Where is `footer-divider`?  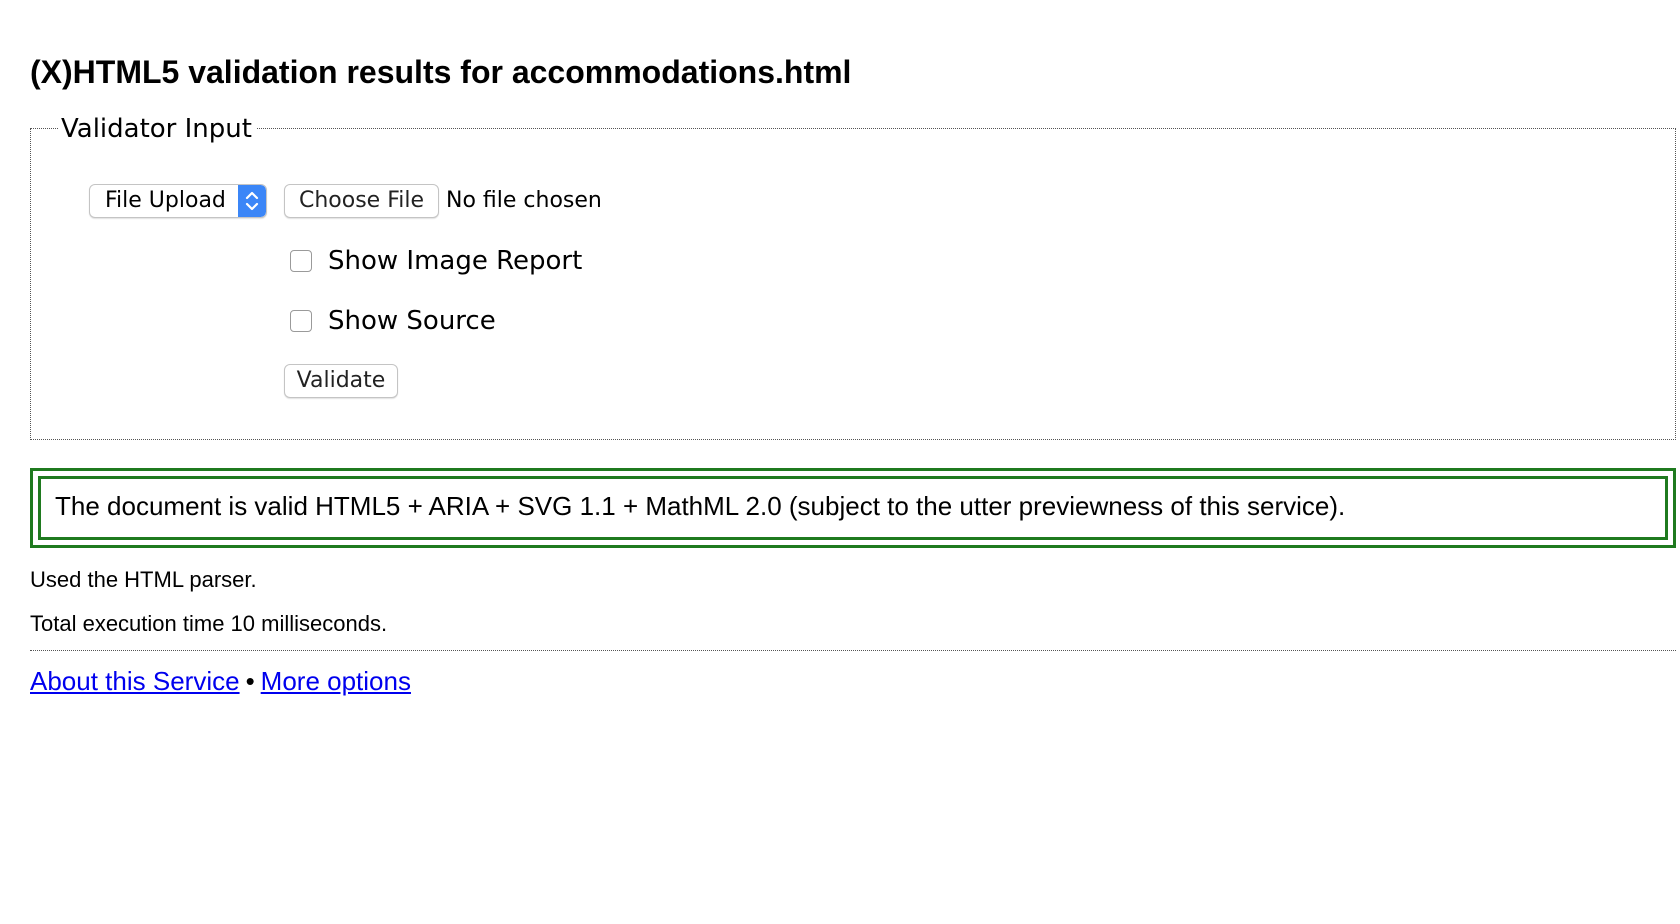 footer-divider is located at coordinates (853, 650).